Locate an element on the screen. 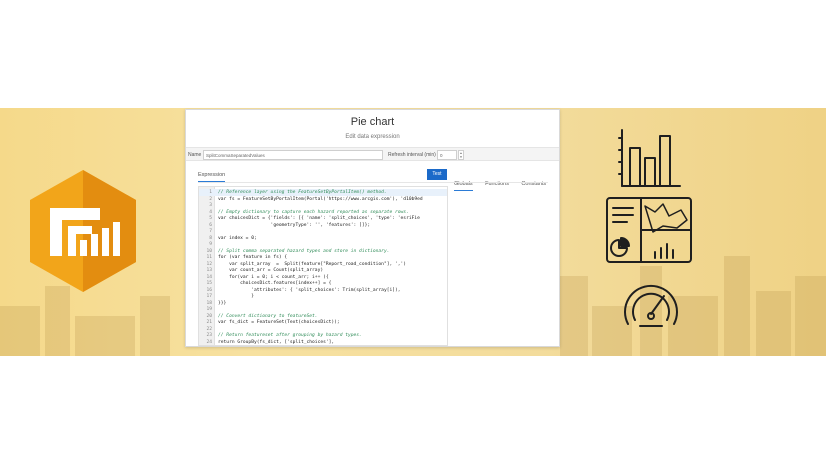 Image resolution: width=826 pixels, height=465 pixels. refresh-interval-stepper: ▲ ▼ is located at coordinates (461, 155).